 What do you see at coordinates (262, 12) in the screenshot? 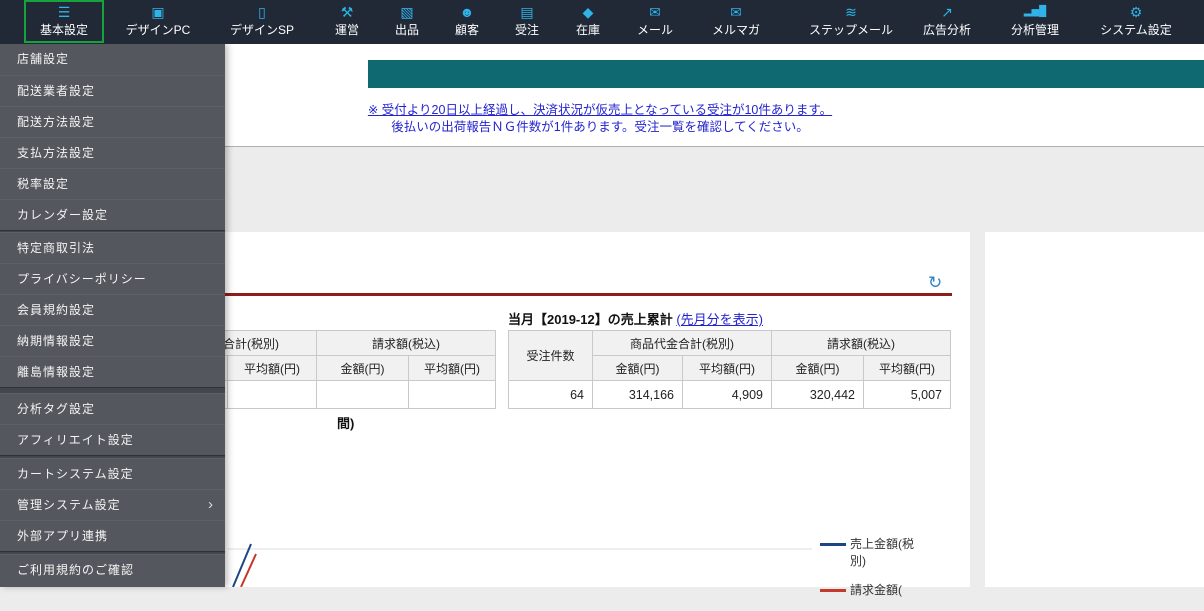
I see `smartphone-icon: ▯` at bounding box center [262, 12].